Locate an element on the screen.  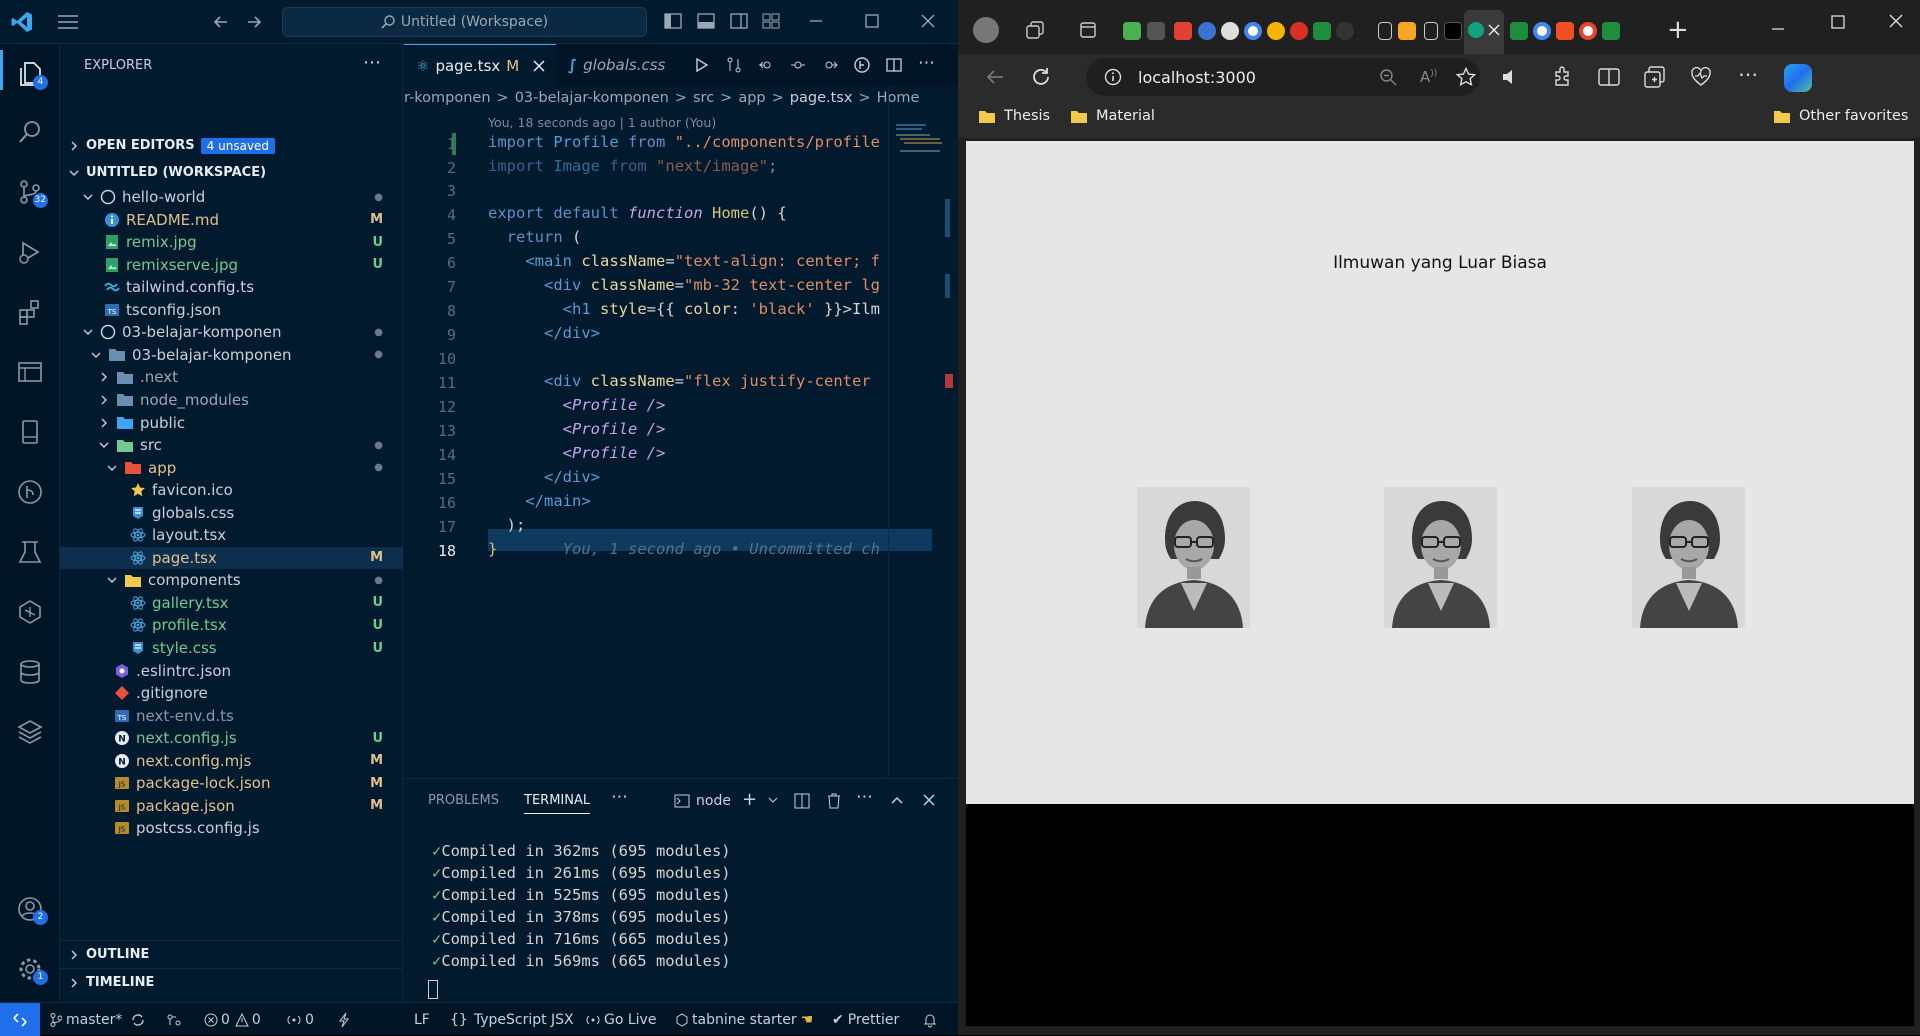
public-folder: public is located at coordinates (231, 423).